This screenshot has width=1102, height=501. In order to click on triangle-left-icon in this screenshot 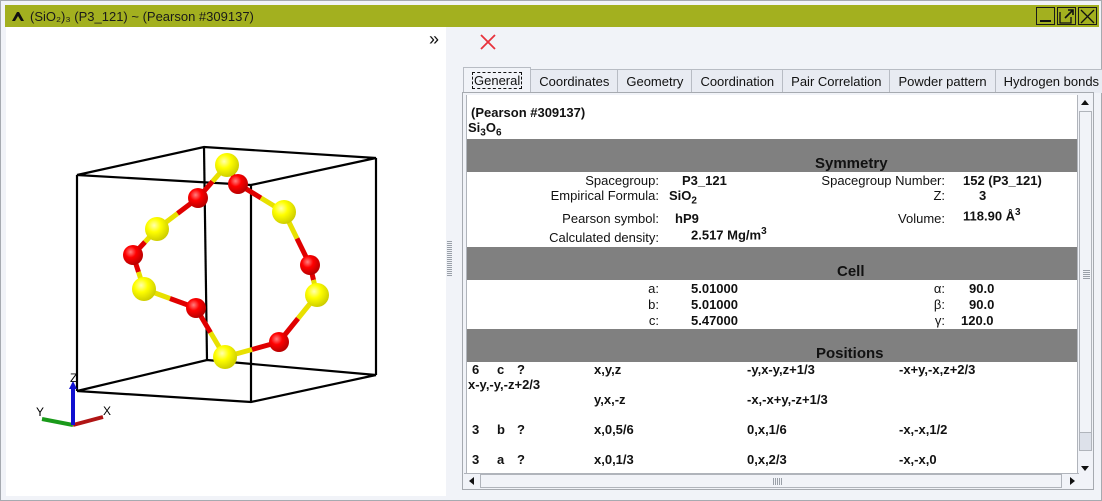, I will do `click(471, 481)`.